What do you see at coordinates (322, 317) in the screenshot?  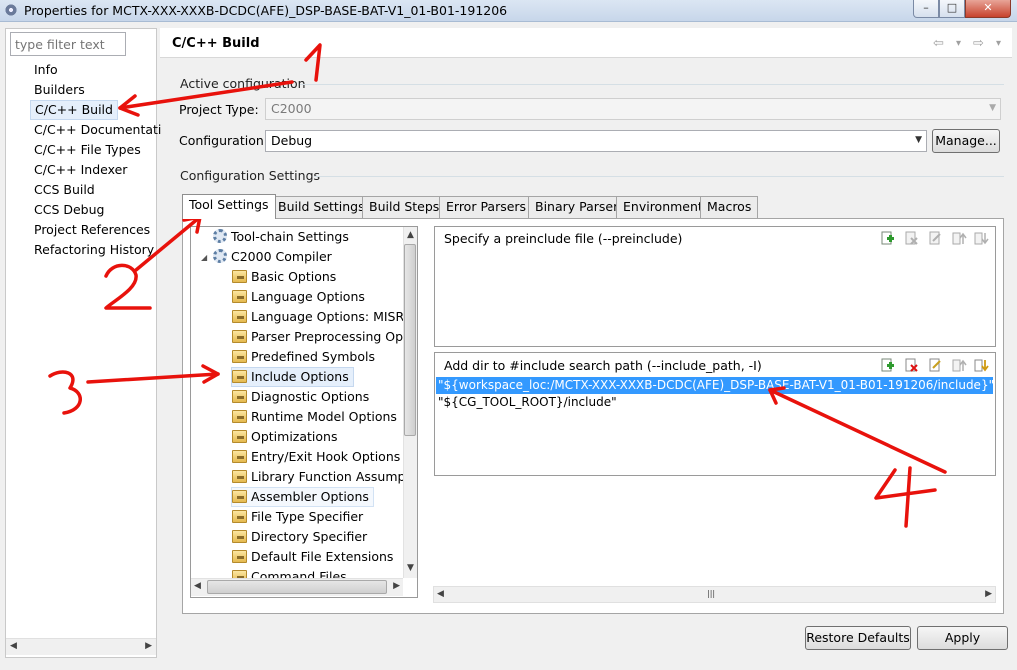 I see `tree-item-language-options-misra: Language Options: MISRA` at bounding box center [322, 317].